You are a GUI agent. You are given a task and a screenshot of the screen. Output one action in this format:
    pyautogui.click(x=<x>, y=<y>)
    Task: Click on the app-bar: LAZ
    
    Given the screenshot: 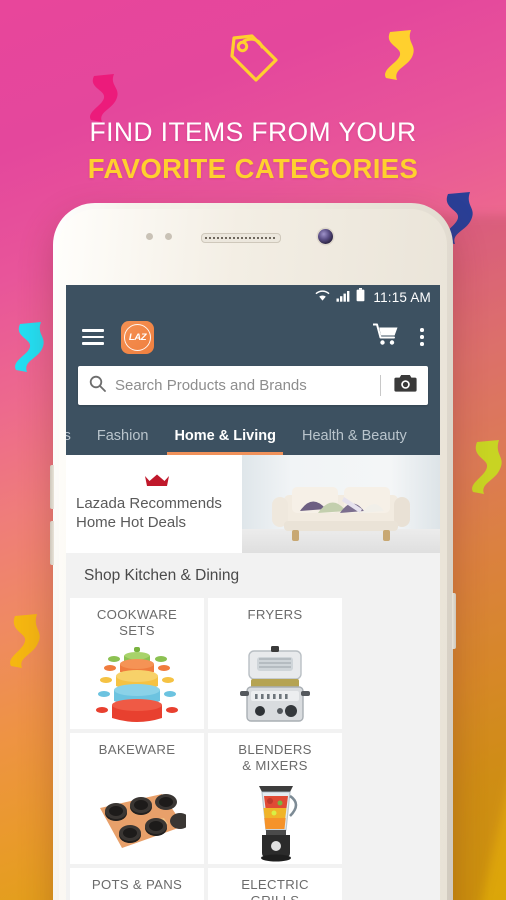 What is the action you would take?
    pyautogui.click(x=253, y=337)
    